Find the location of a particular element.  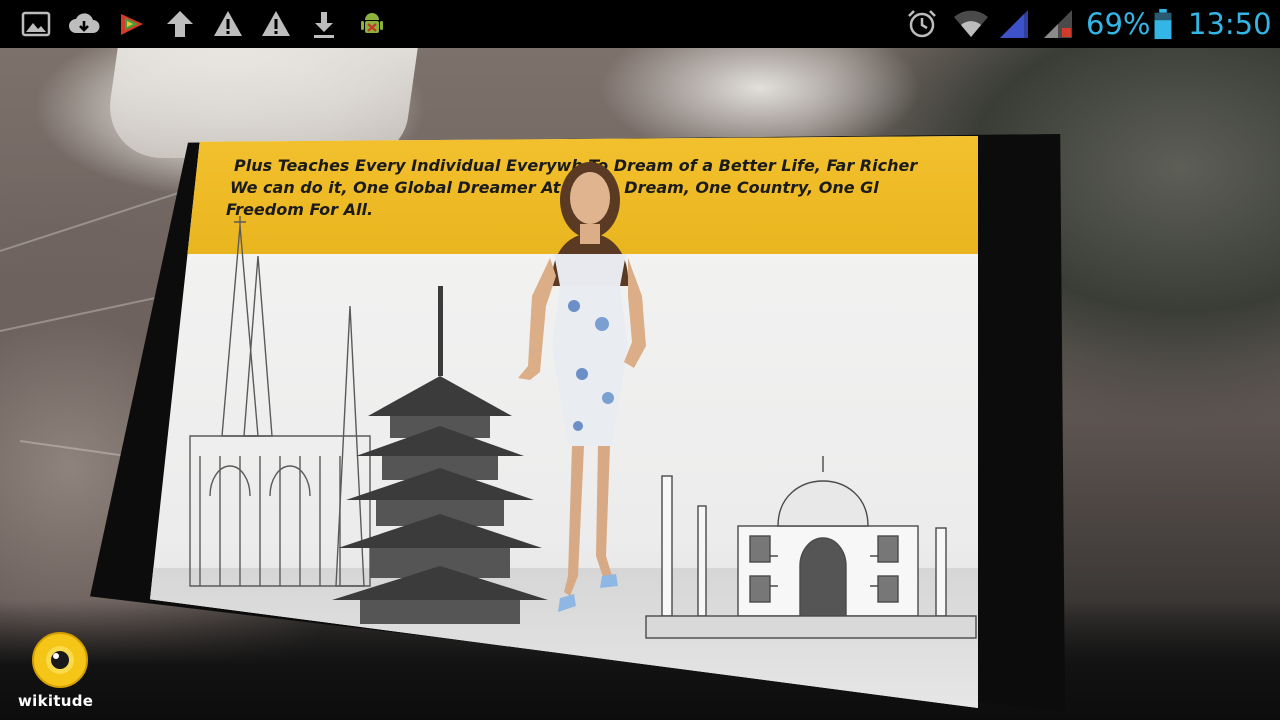

gallery-icon is located at coordinates (36, 24).